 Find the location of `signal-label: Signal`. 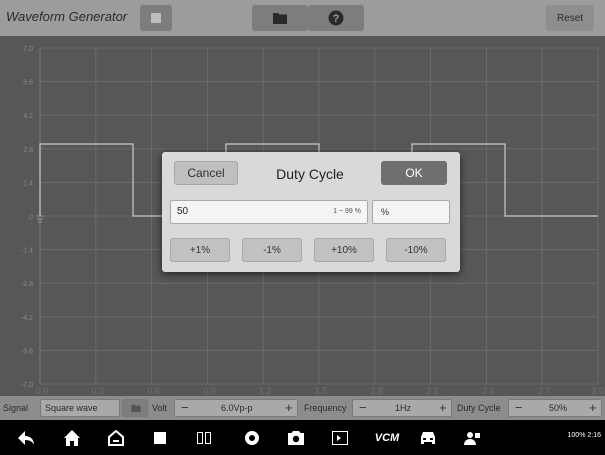

signal-label: Signal is located at coordinates (16, 408).